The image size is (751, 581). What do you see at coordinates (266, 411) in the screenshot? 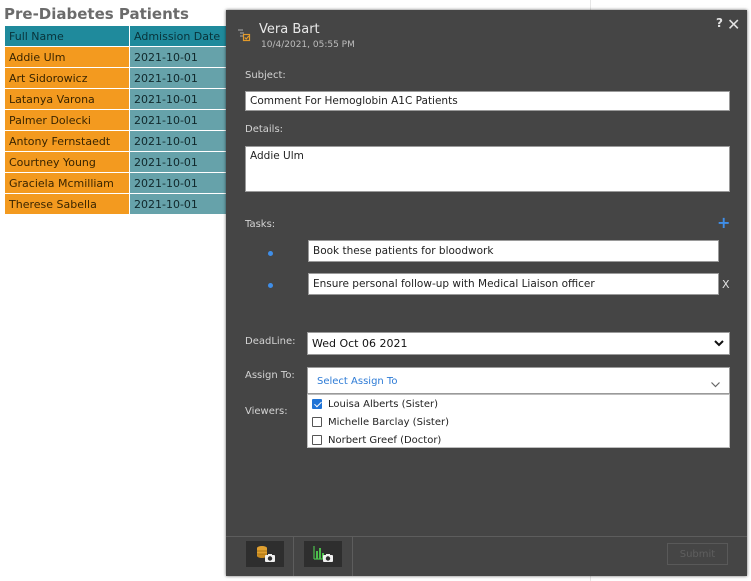
I see `viewers-label: Viewers:` at bounding box center [266, 411].